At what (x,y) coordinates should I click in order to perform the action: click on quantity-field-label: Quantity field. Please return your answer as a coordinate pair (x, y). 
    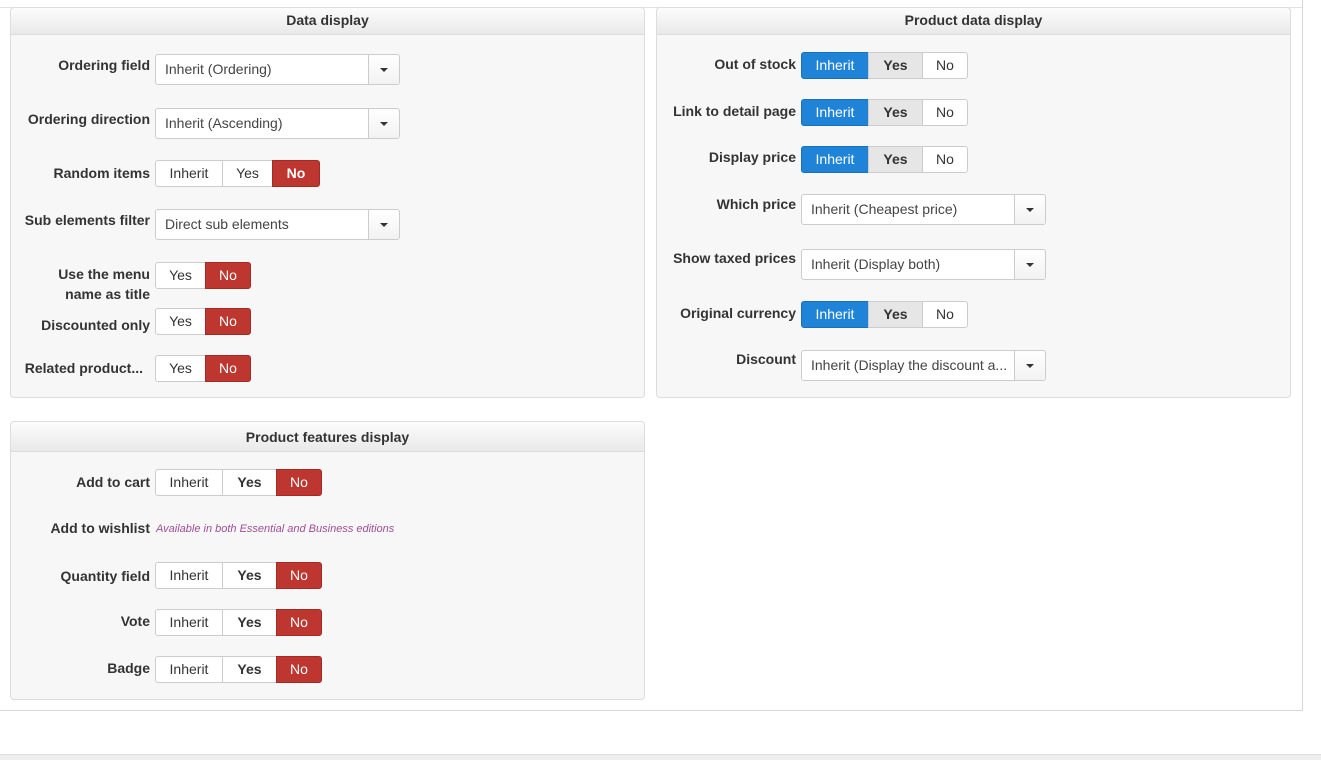
    Looking at the image, I should click on (105, 576).